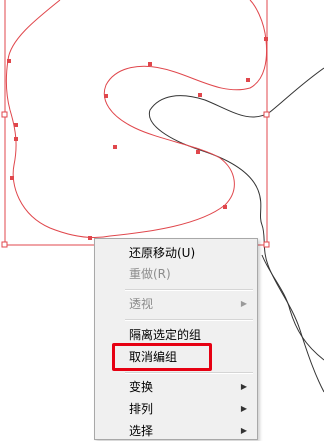  I want to click on menu-item-label: 选择, so click(141, 431).